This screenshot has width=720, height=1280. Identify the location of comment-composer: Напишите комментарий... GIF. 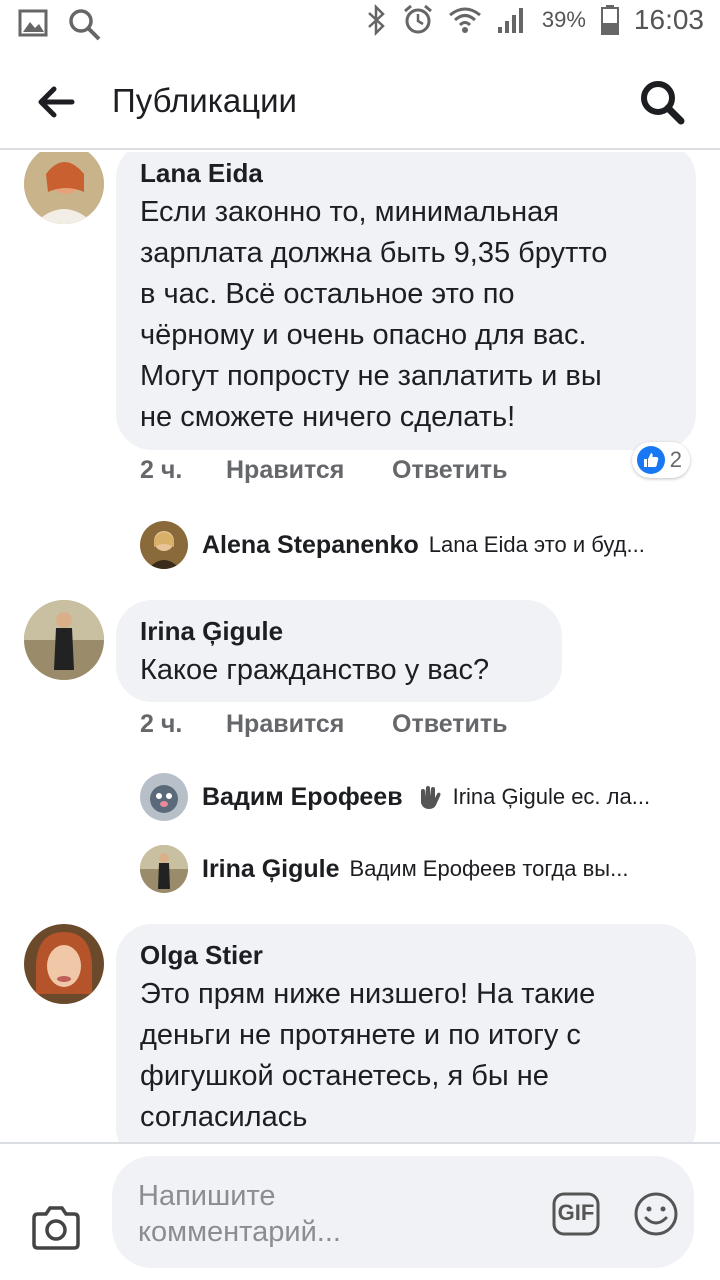
(360, 1211).